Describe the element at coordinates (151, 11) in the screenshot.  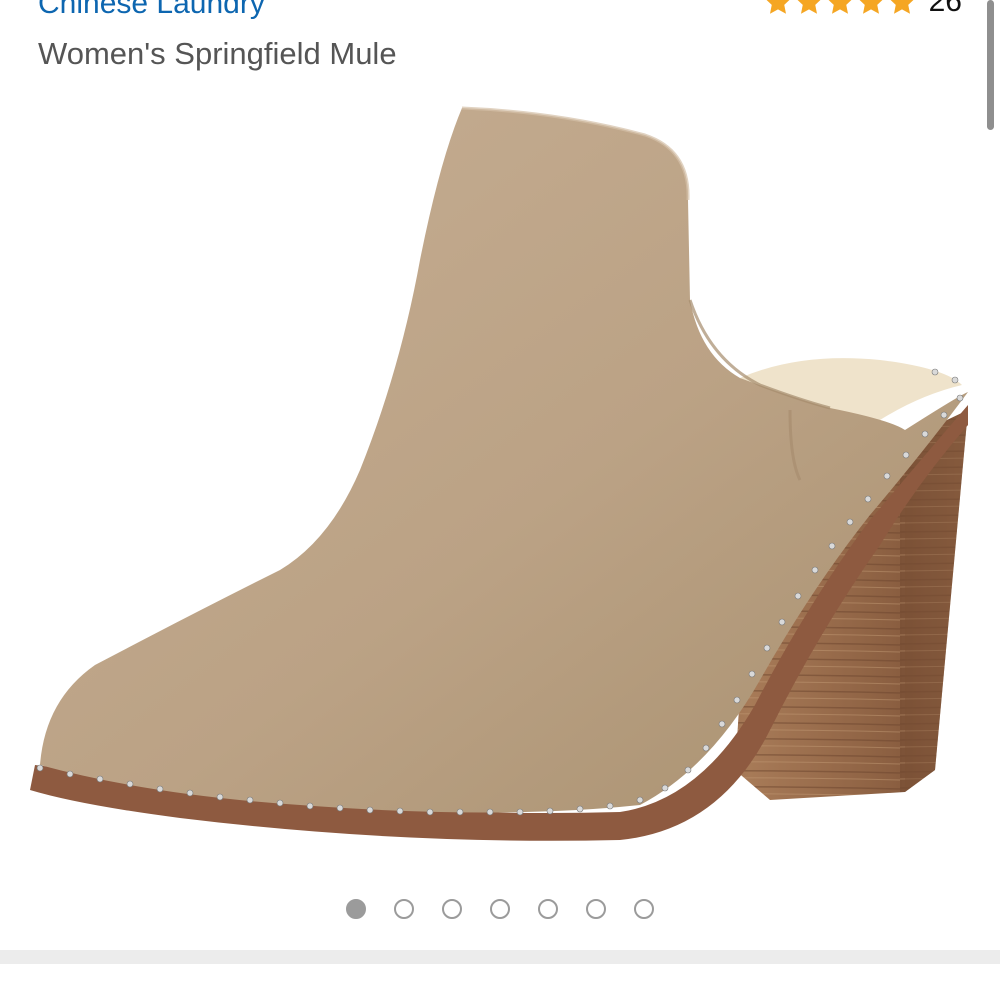
I see `brand-link: Chinese Laundry` at that location.